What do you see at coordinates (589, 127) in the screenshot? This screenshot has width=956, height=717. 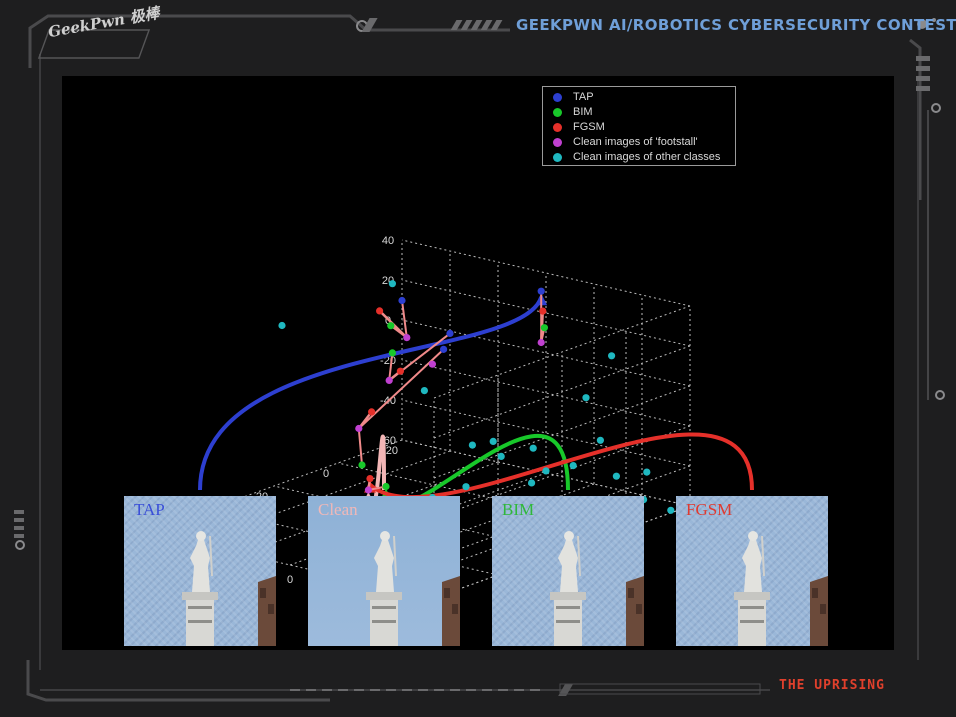 I see `legend-label: FGSM` at bounding box center [589, 127].